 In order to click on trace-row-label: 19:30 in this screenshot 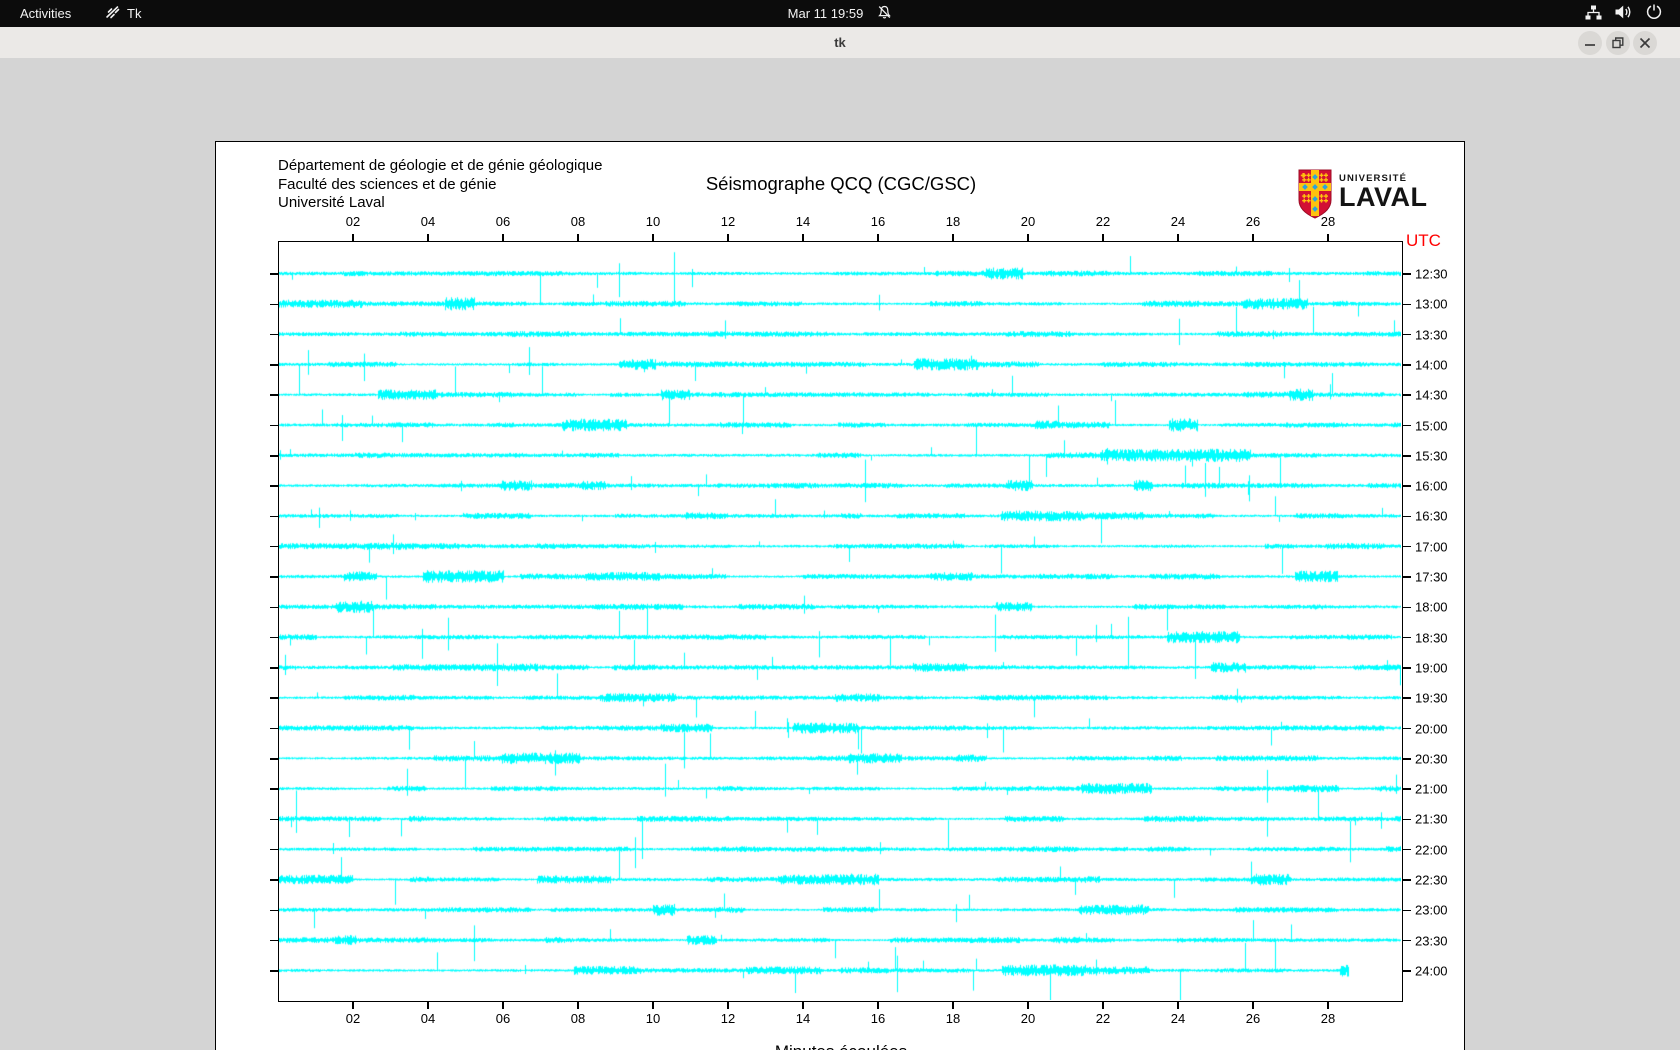, I will do `click(1431, 698)`.